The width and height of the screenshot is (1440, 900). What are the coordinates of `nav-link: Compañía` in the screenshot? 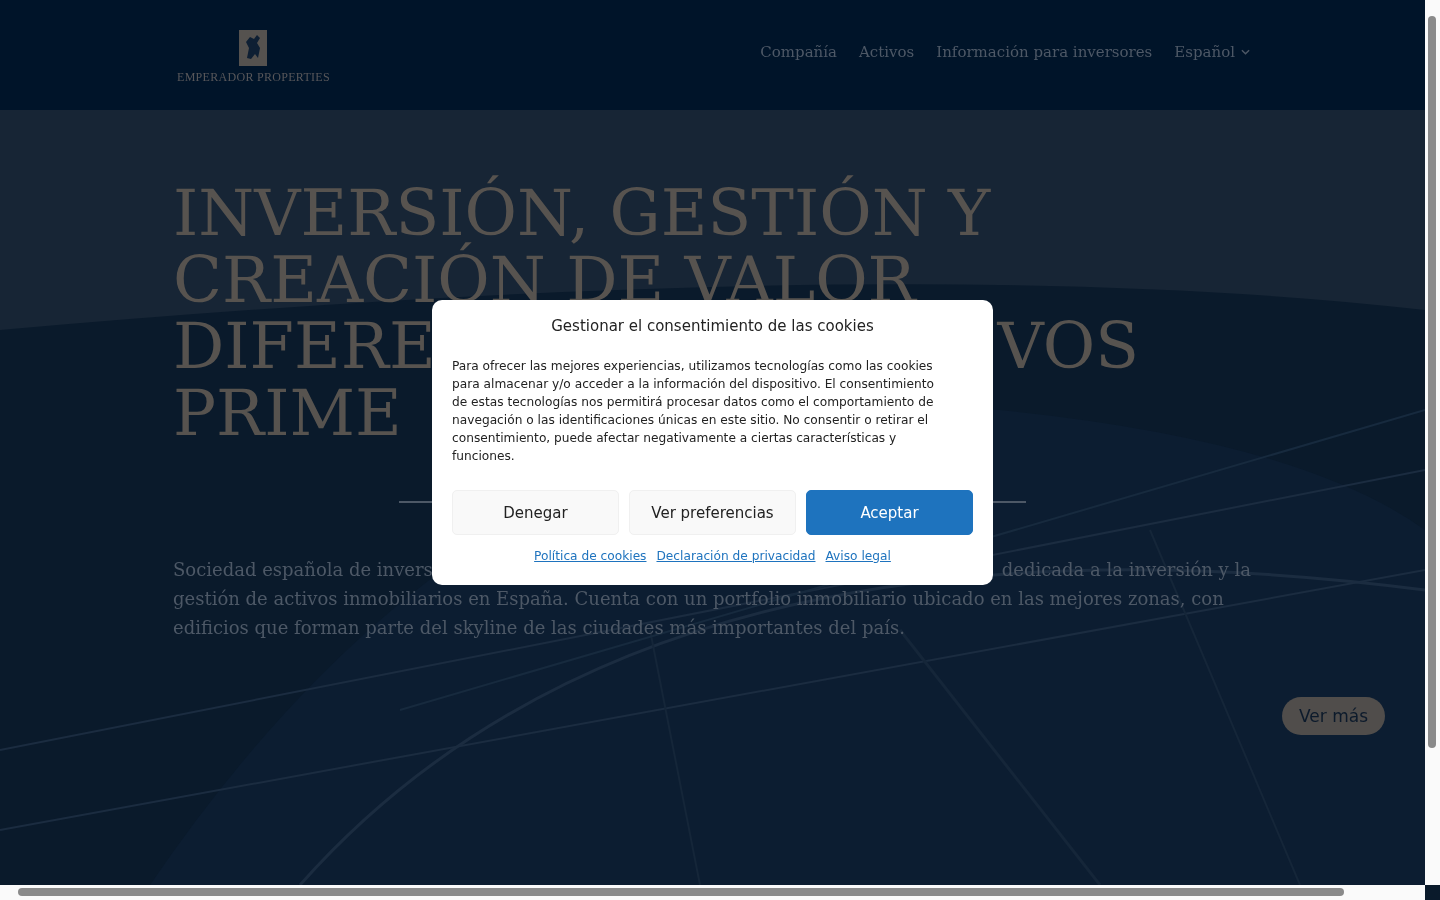 It's located at (798, 52).